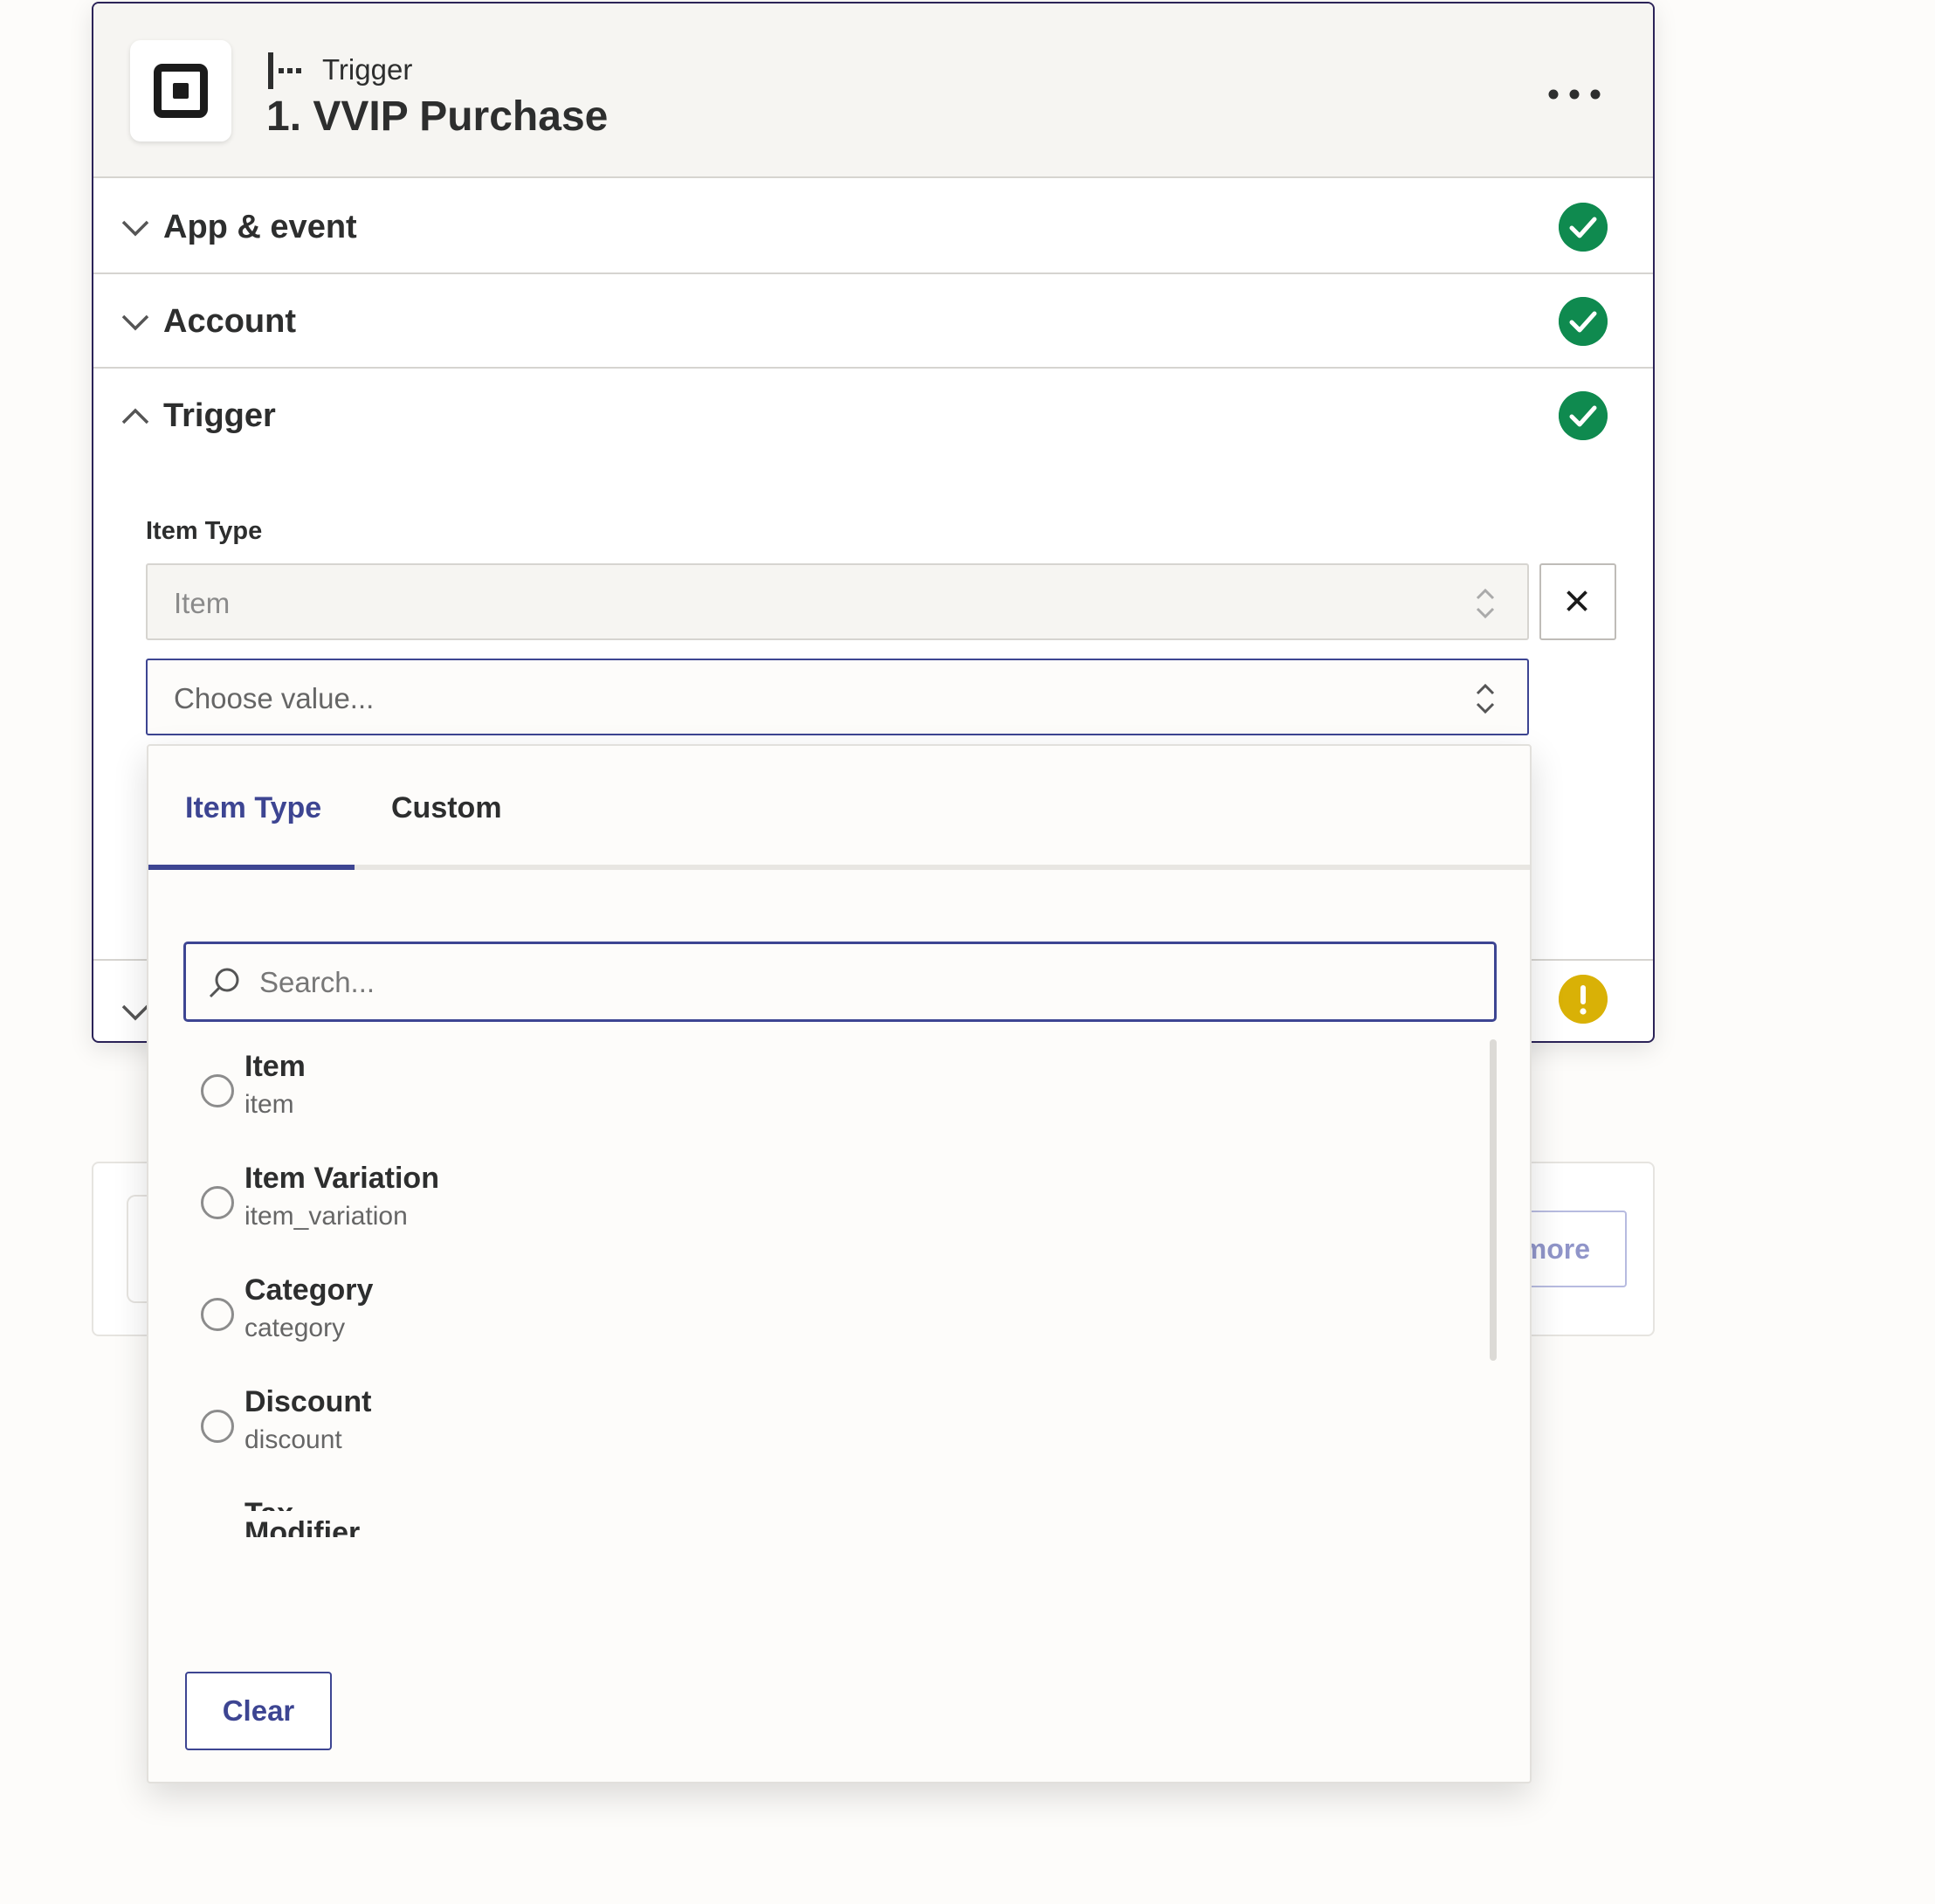  I want to click on item-type-field-label: Item Type, so click(204, 531).